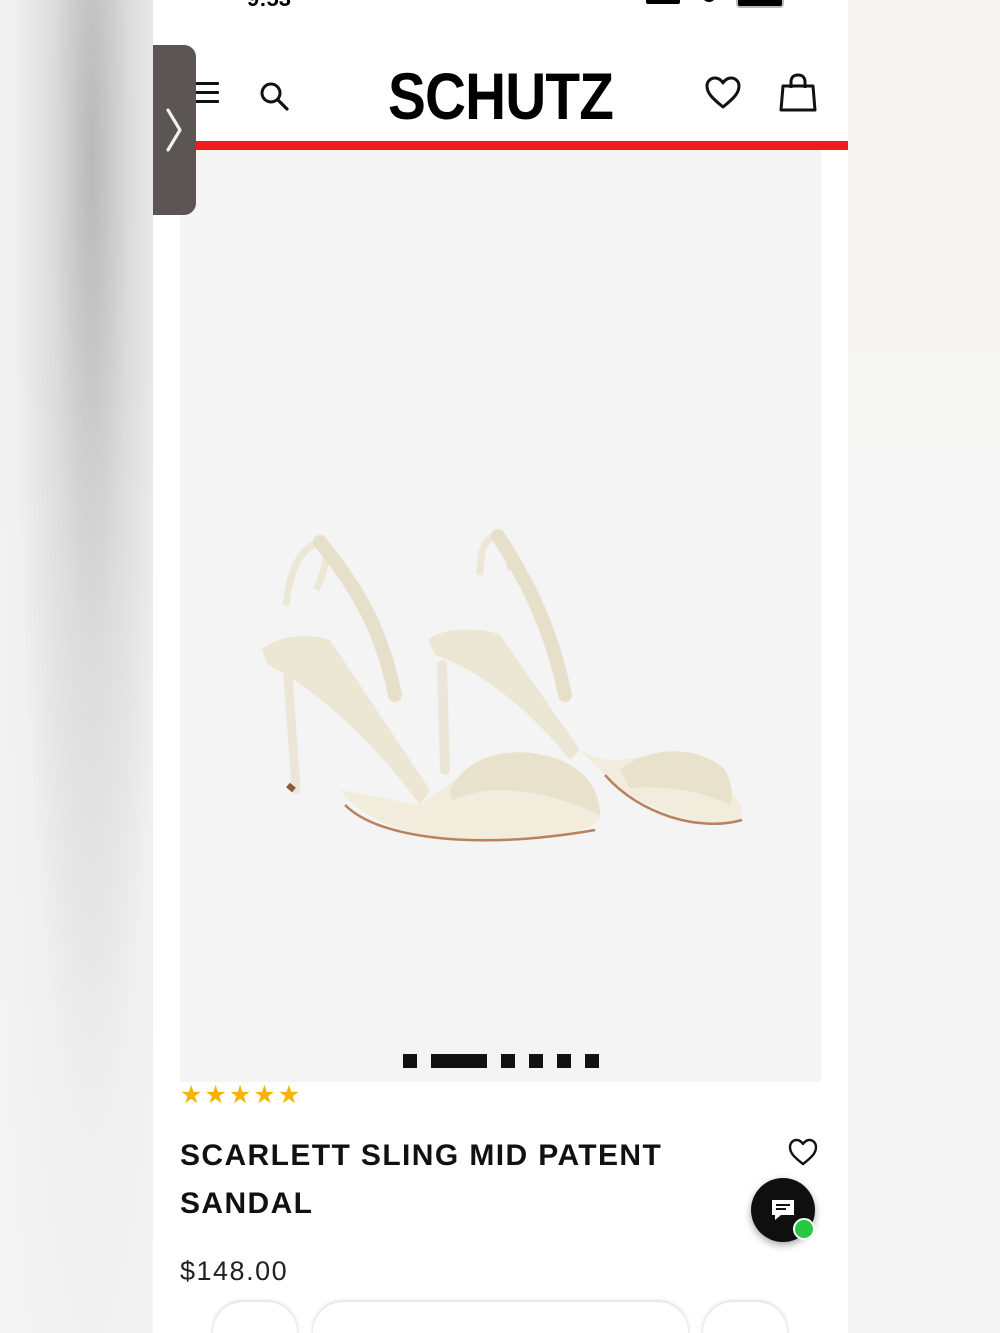 The image size is (1000, 1333). I want to click on status-icons, so click(716, 4).